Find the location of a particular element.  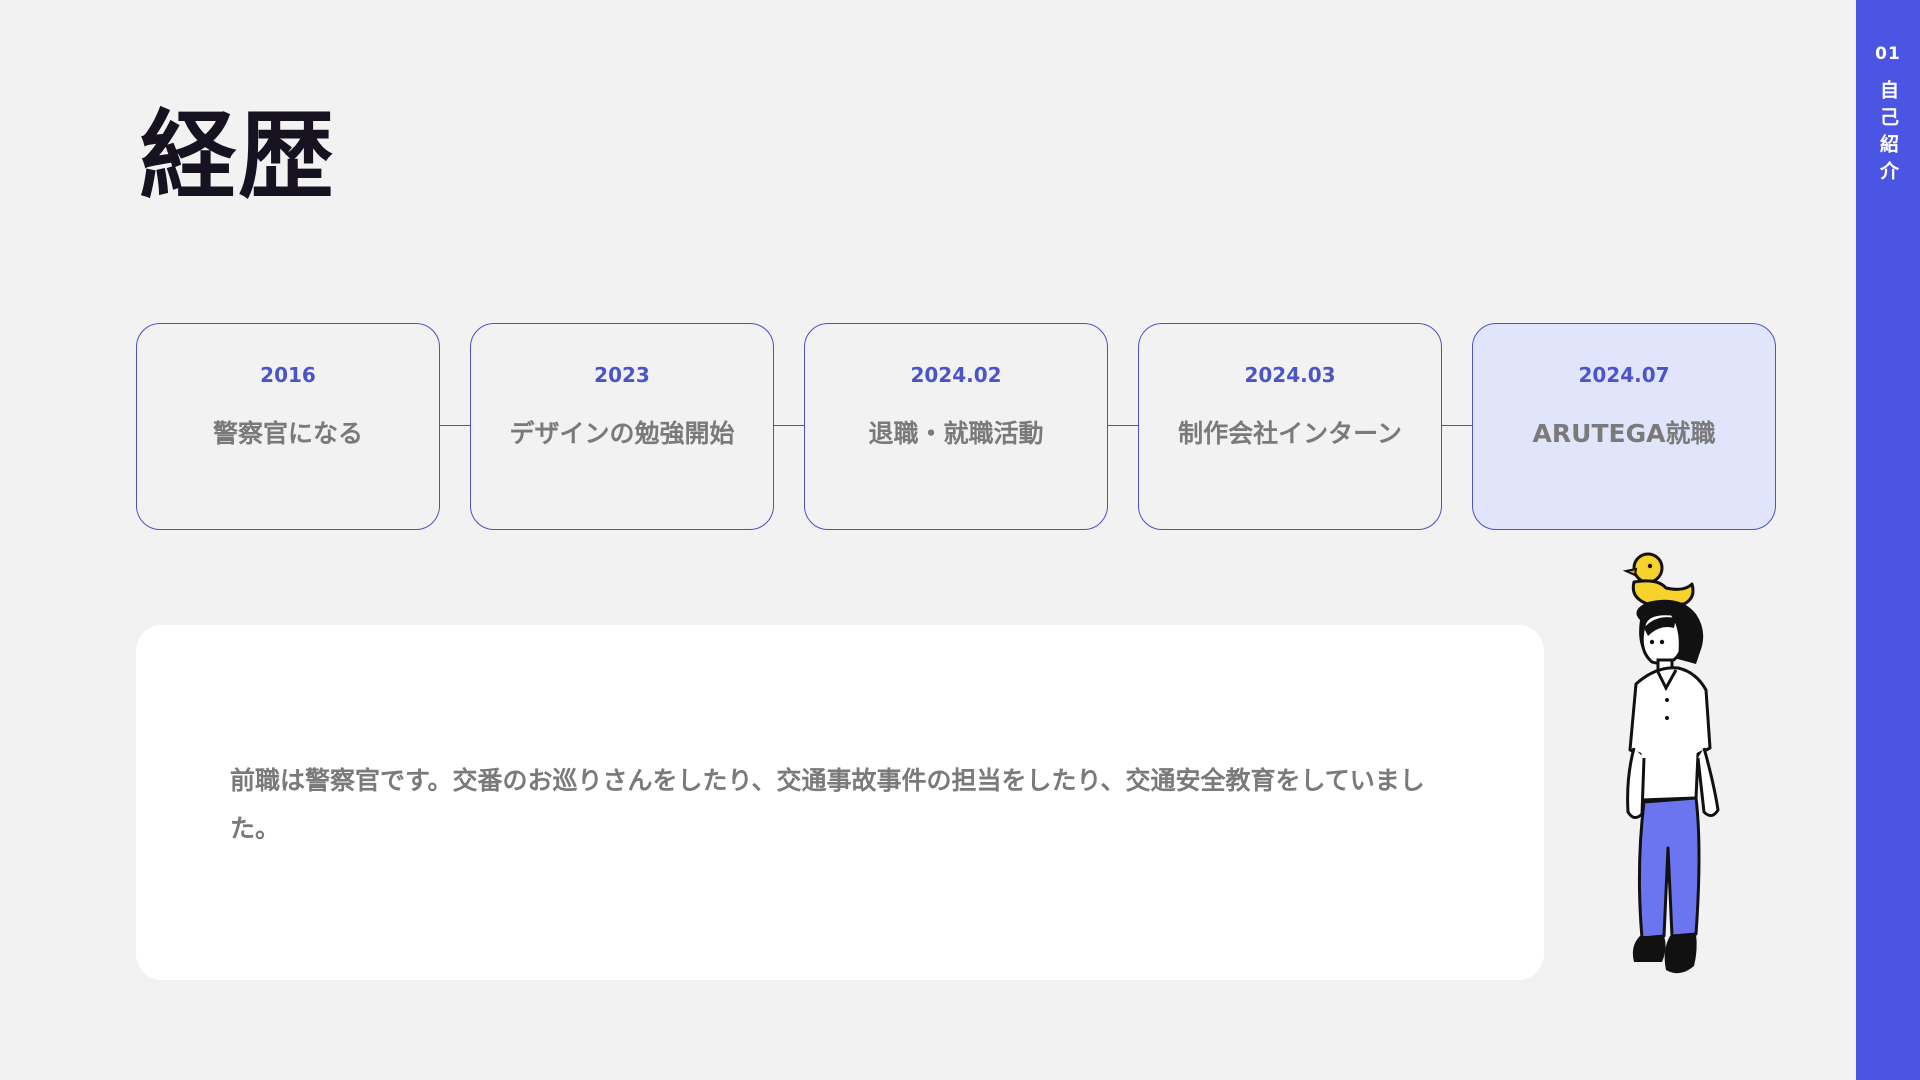

side-nav-number: 01 is located at coordinates (1888, 54).